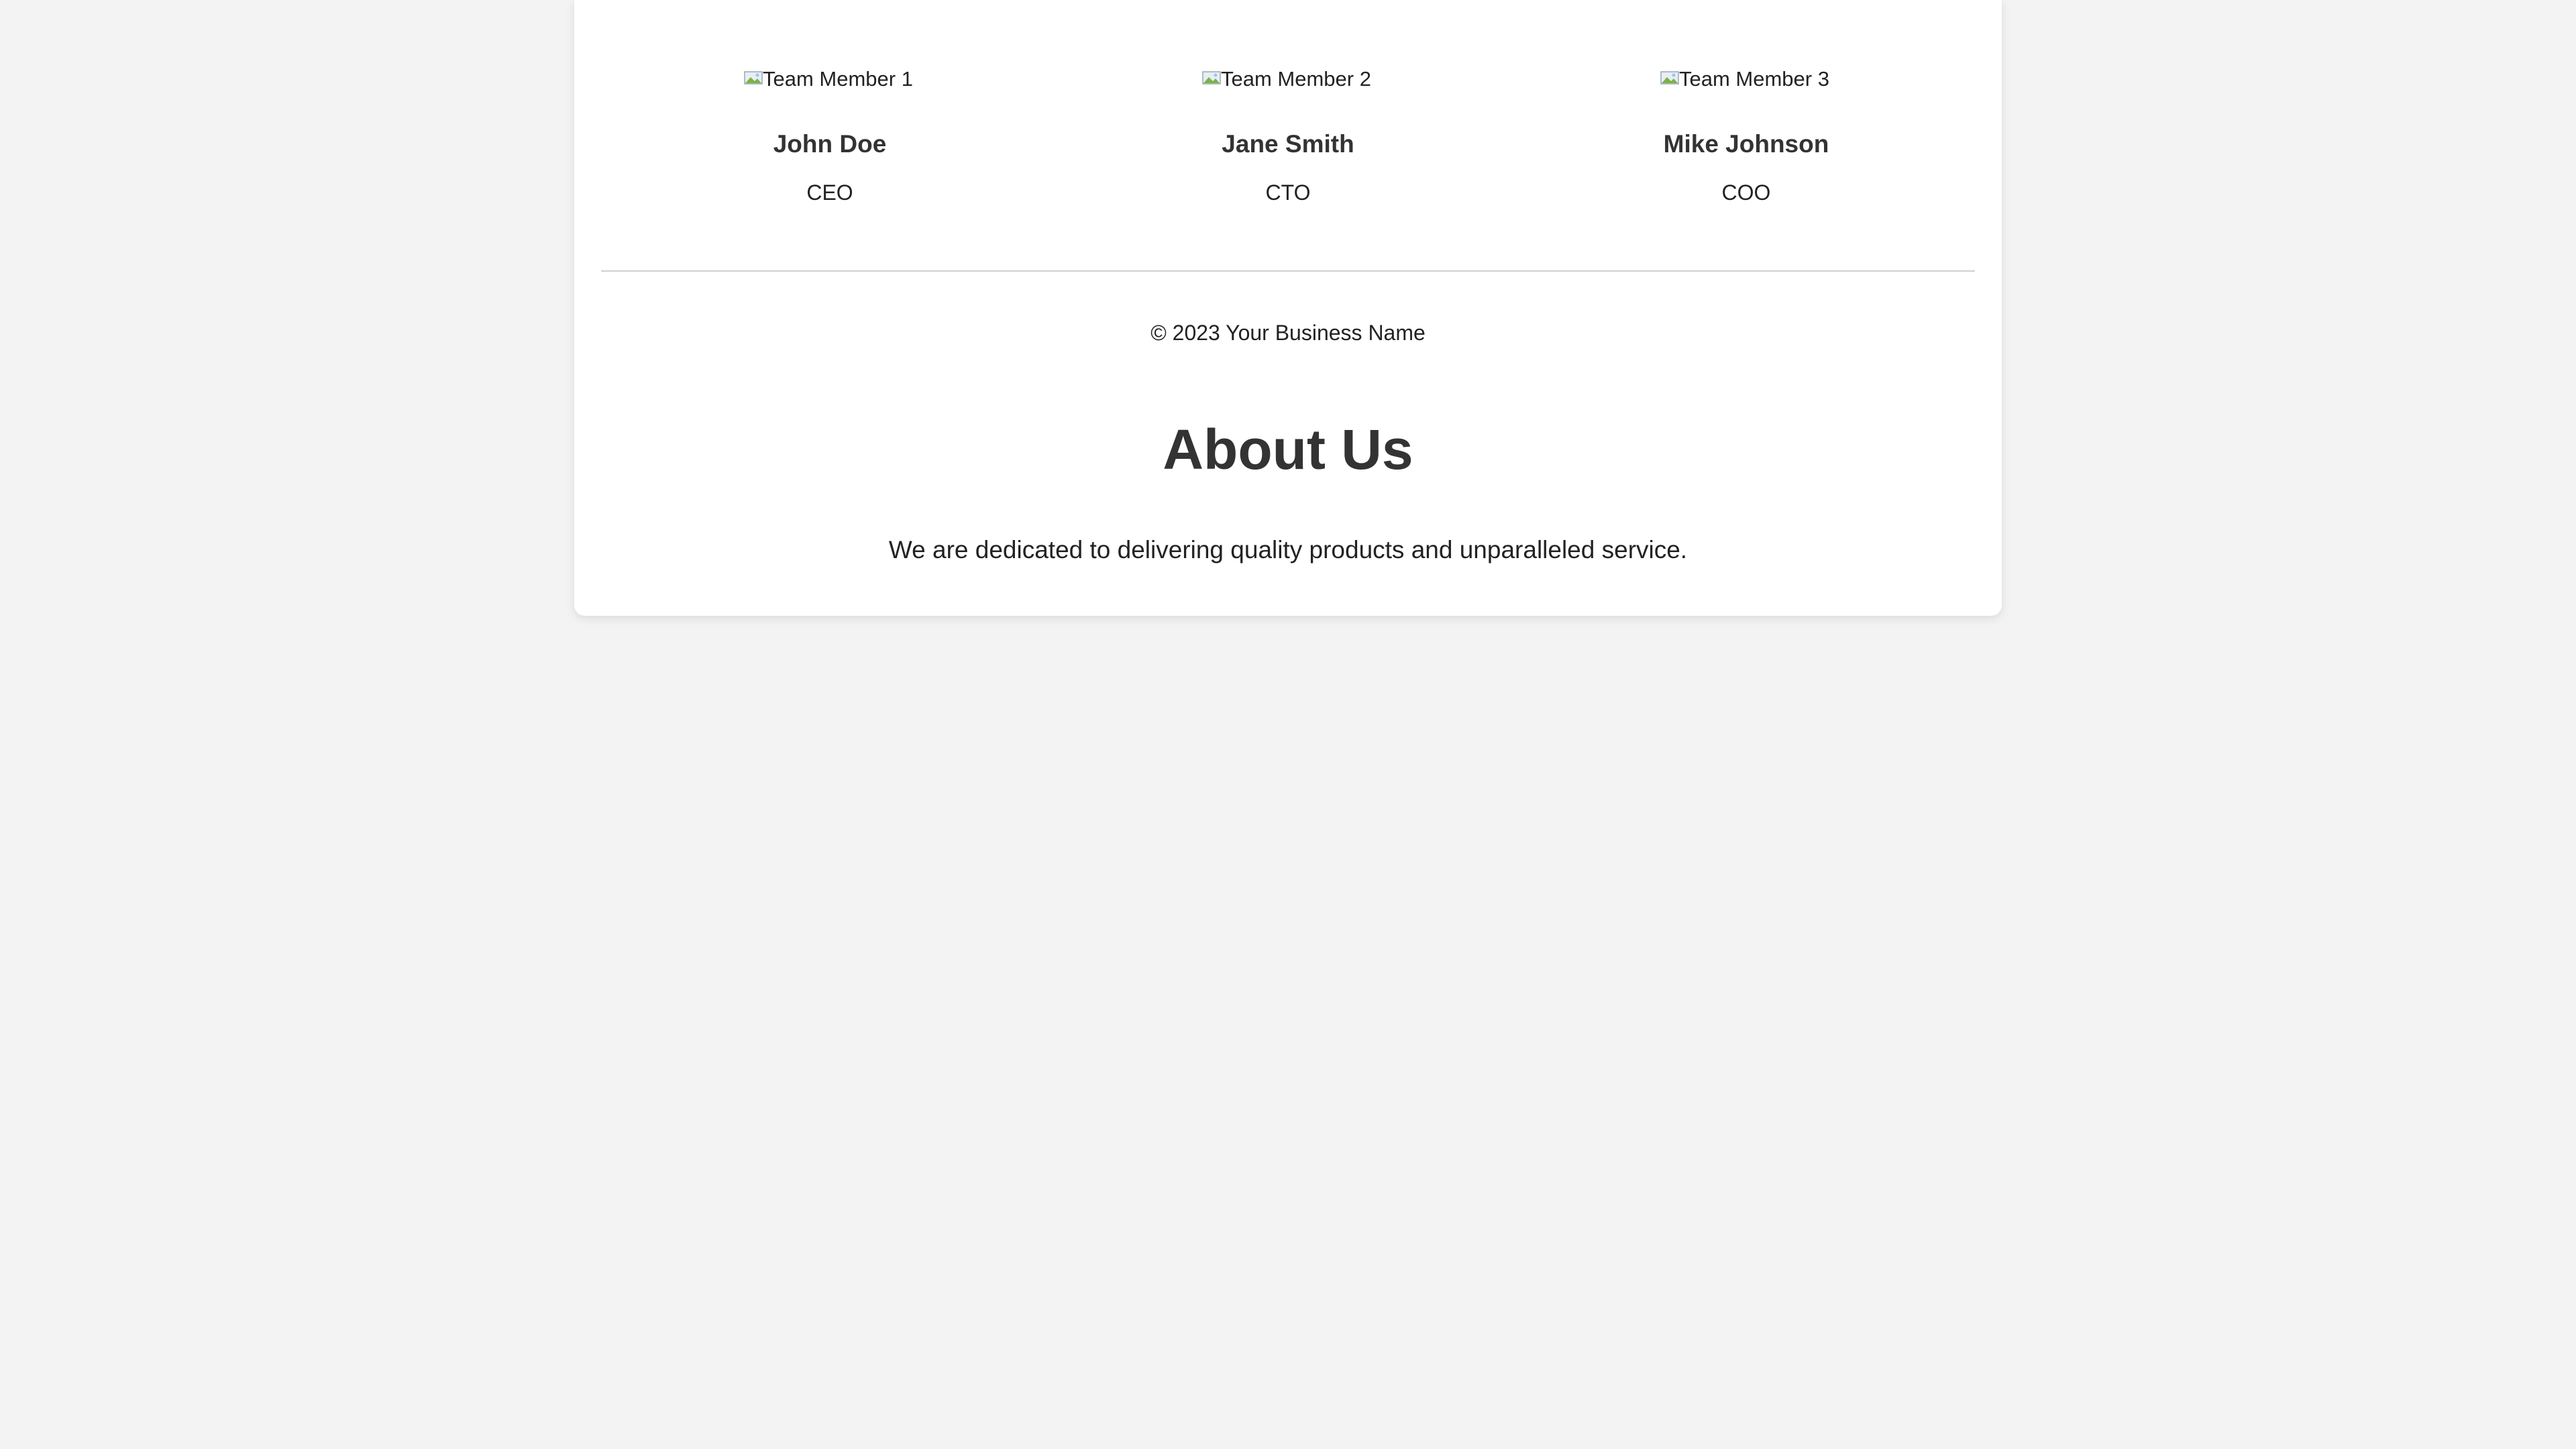 The width and height of the screenshot is (2576, 1449). I want to click on team-member-photo-alt: Team Member 3, so click(1754, 79).